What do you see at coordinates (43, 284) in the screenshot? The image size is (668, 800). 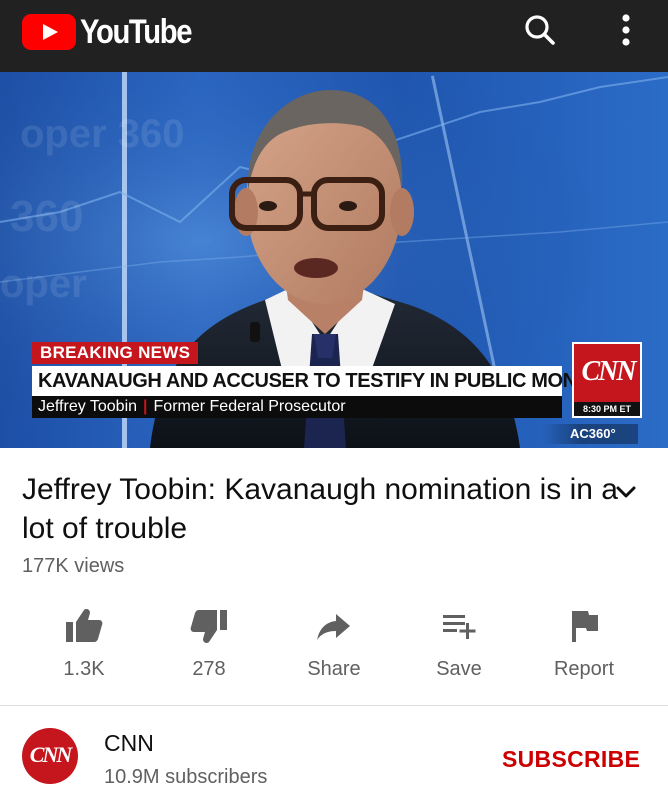 I see `background-watermark: oper` at bounding box center [43, 284].